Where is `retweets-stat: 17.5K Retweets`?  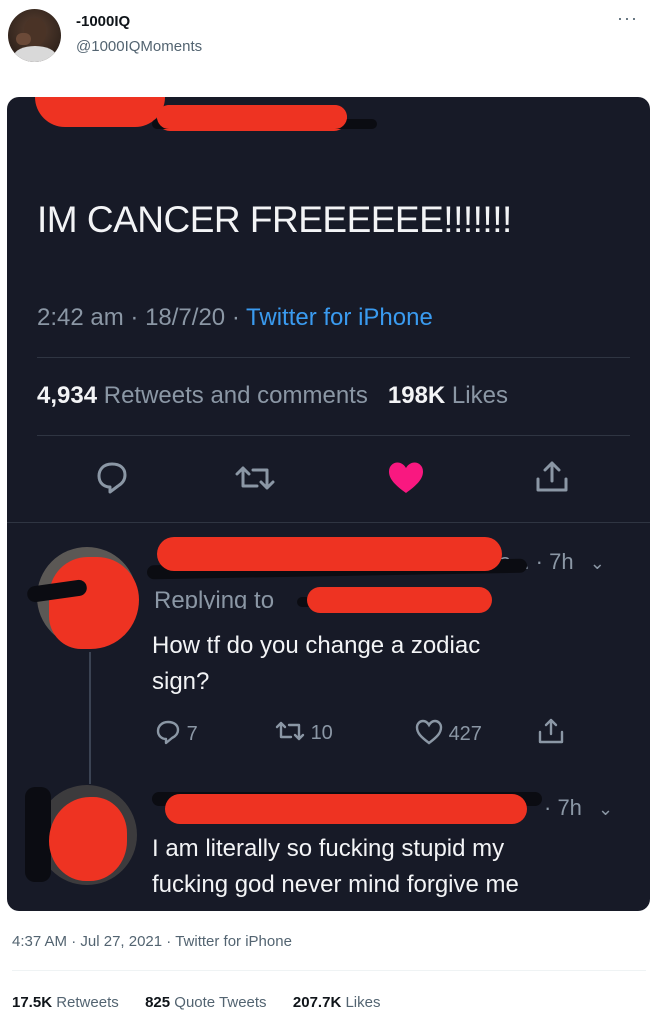
retweets-stat: 17.5K Retweets is located at coordinates (67, 1002).